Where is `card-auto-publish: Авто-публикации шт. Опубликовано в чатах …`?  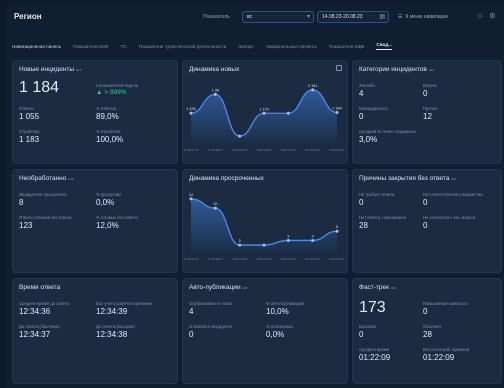
card-auto-publish: Авто-публикации шт. Опубликовано в чатах … is located at coordinates (265, 331).